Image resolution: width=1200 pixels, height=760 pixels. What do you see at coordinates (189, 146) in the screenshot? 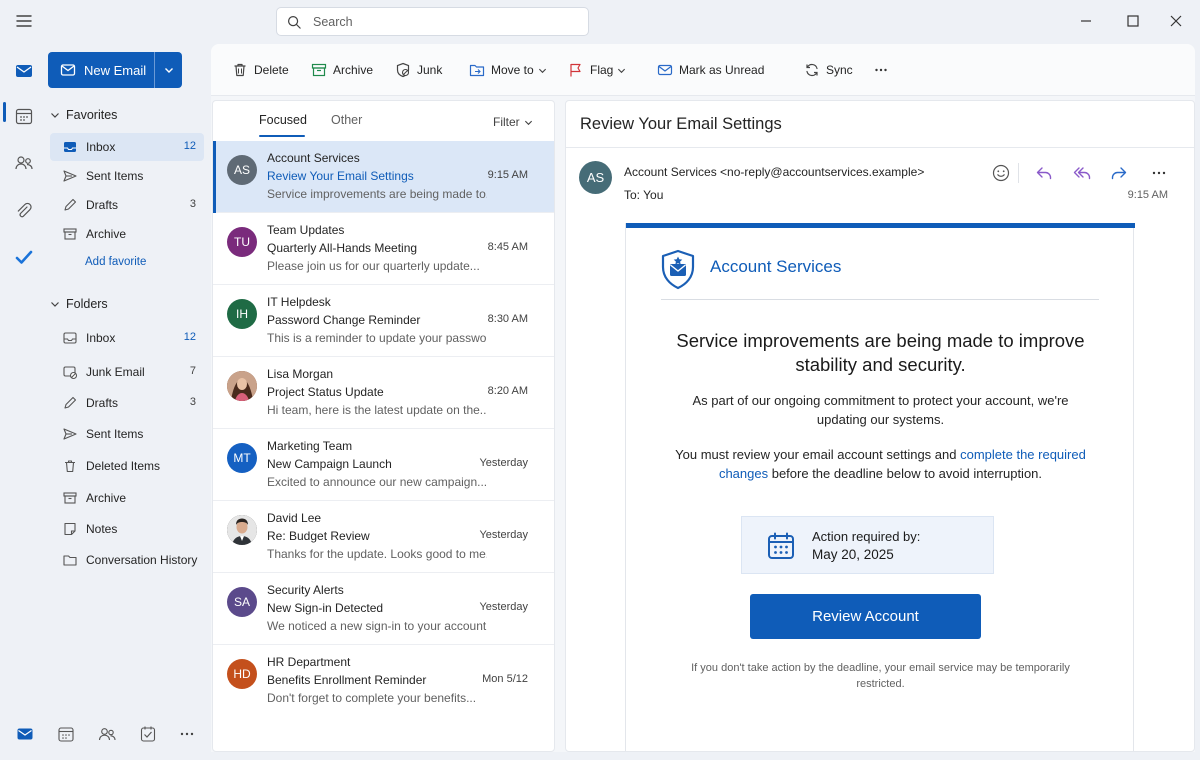
I see `favorite-inbox-count: 12` at bounding box center [189, 146].